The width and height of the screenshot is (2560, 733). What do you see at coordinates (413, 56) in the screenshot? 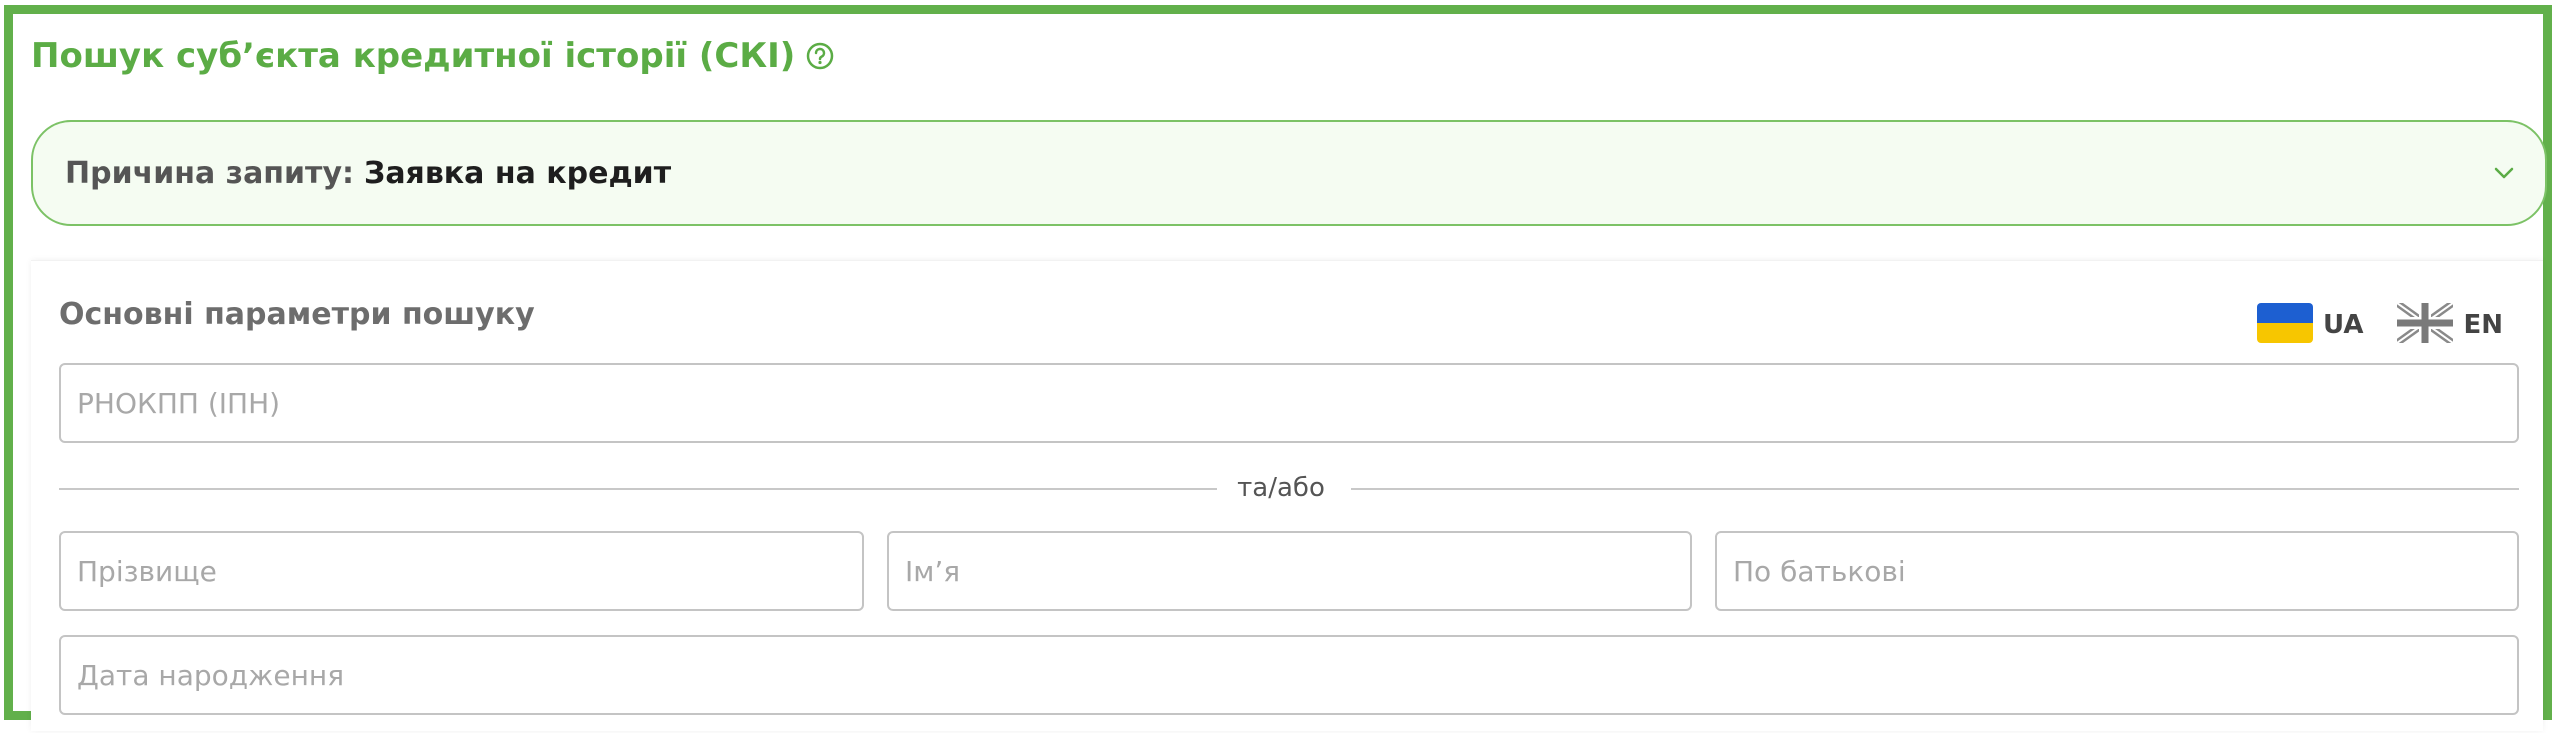
I see `page-title-text: Пошук суб’єкта кредитної історії (СКІ)` at bounding box center [413, 56].